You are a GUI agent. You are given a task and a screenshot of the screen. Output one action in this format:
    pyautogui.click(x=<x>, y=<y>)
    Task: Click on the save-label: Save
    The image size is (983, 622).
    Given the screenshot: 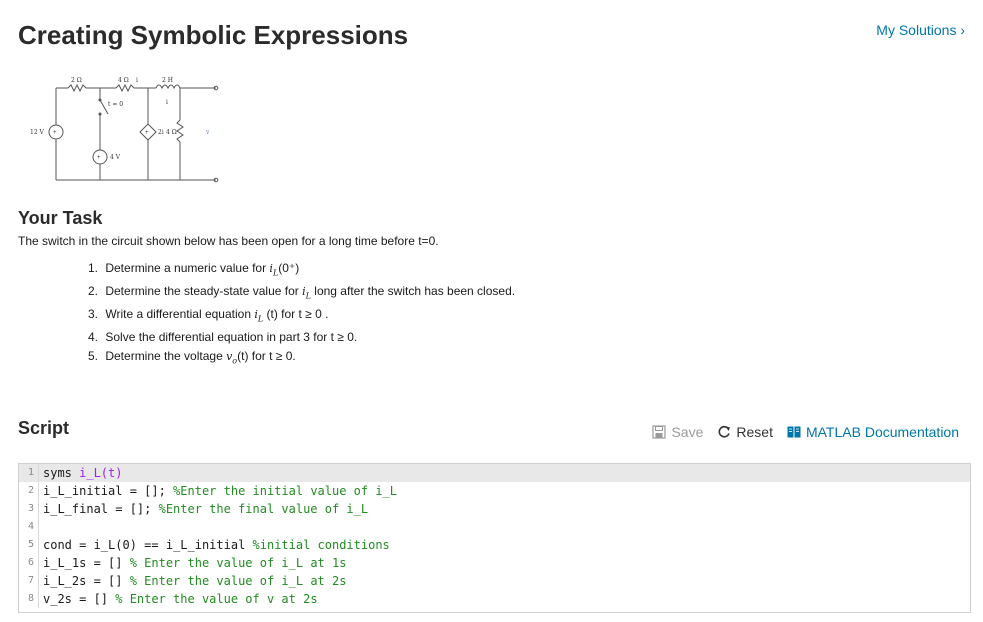 What is the action you would take?
    pyautogui.click(x=687, y=432)
    